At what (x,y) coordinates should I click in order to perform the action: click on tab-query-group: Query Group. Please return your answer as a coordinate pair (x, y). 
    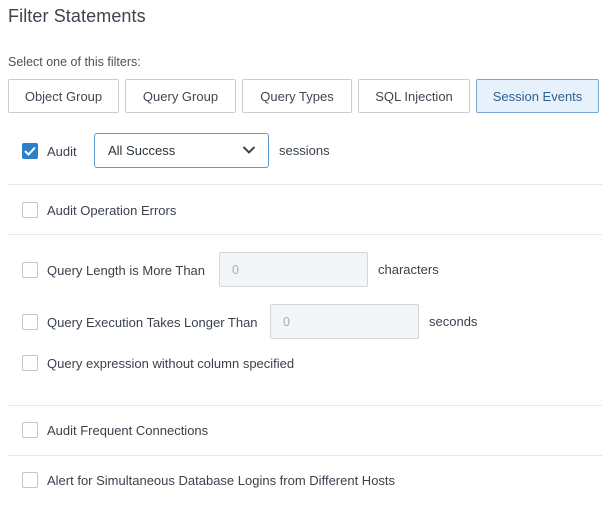
    Looking at the image, I should click on (180, 96).